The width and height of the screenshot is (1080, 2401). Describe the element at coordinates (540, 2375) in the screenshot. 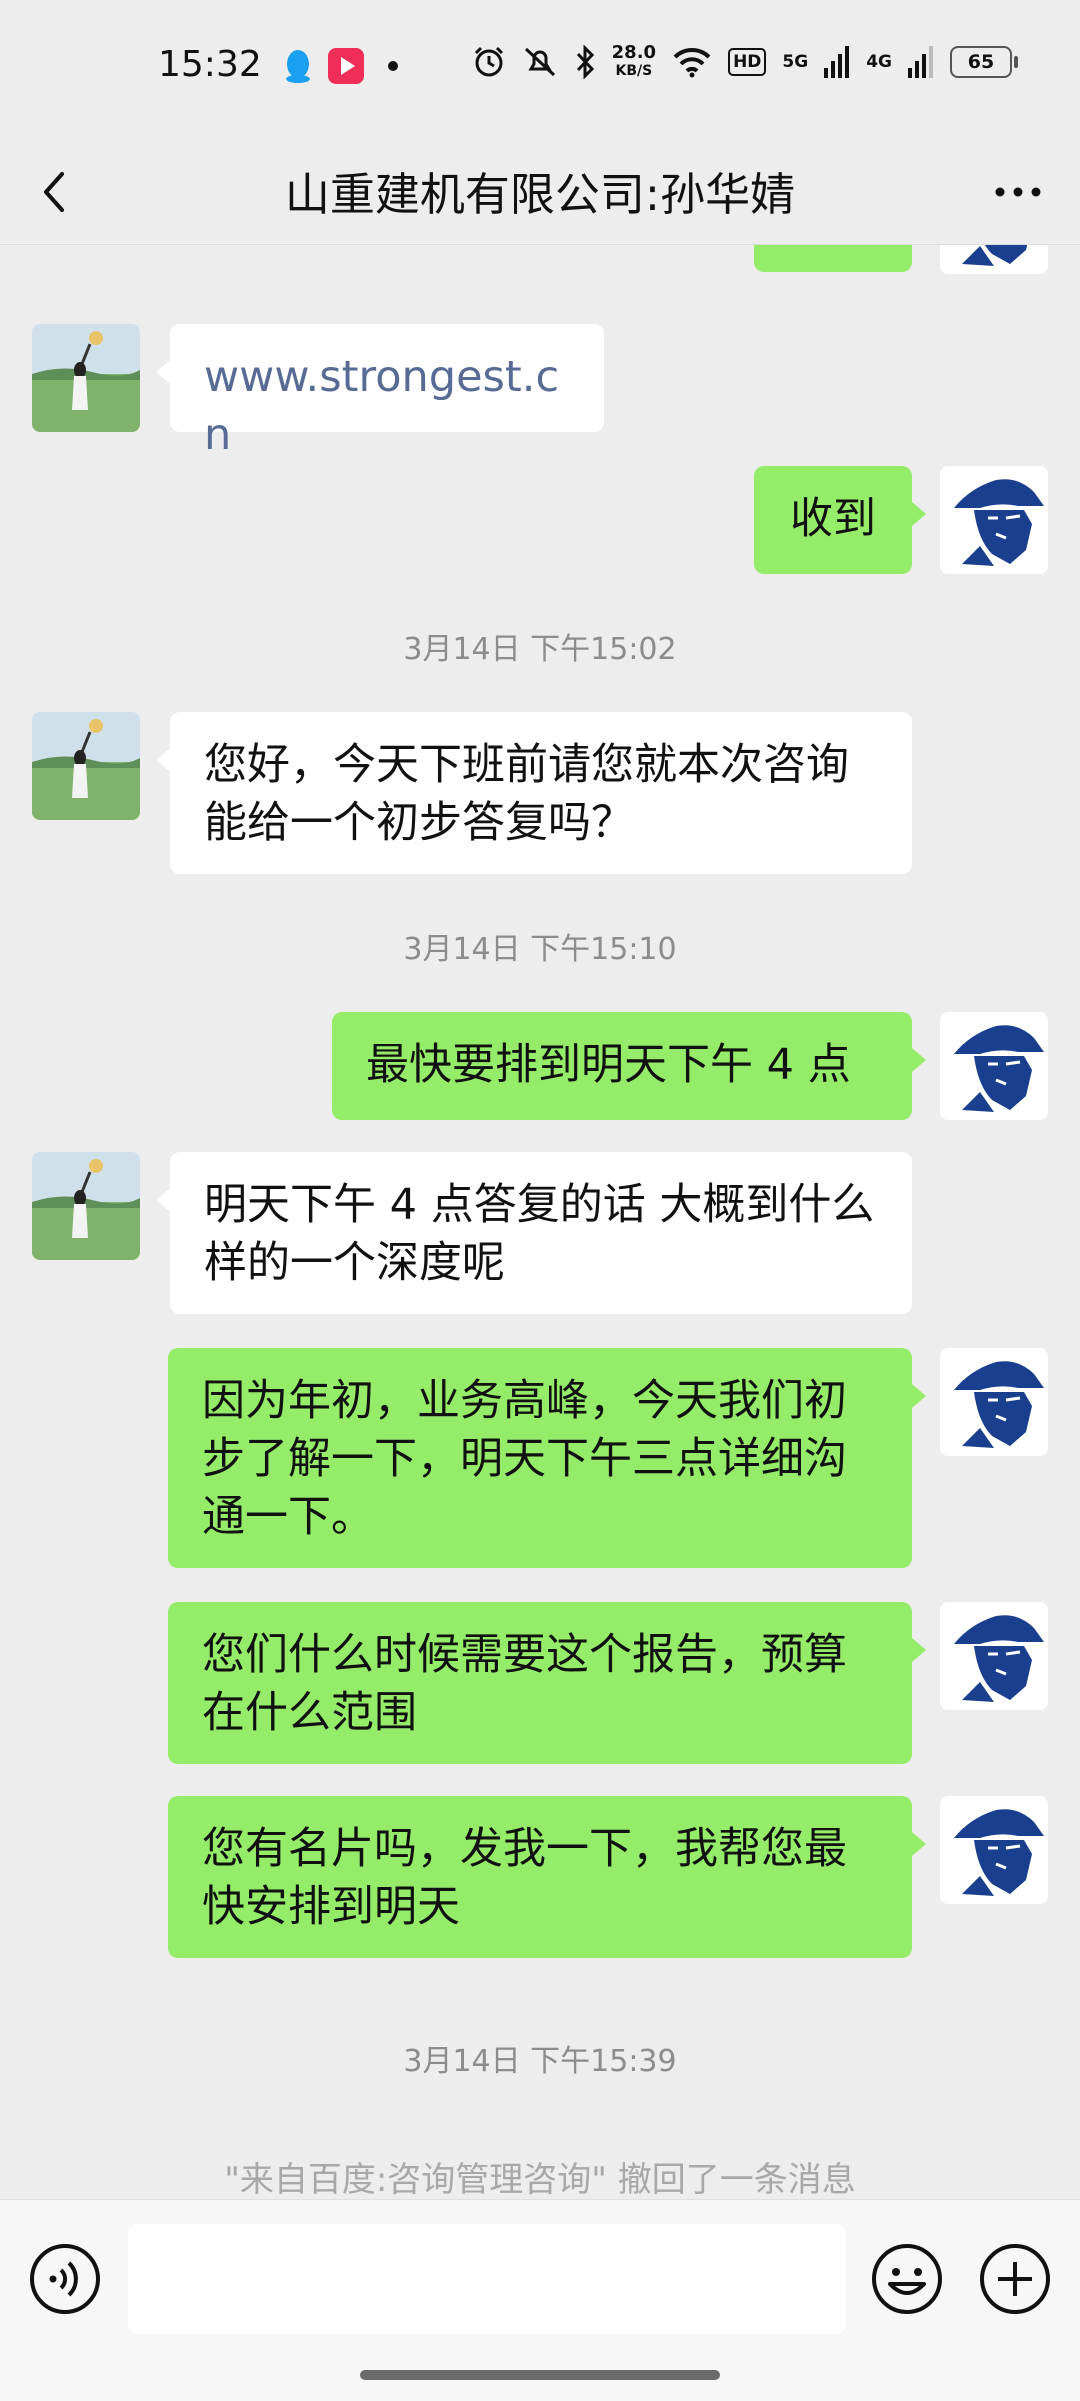

I see `home-indicator` at that location.